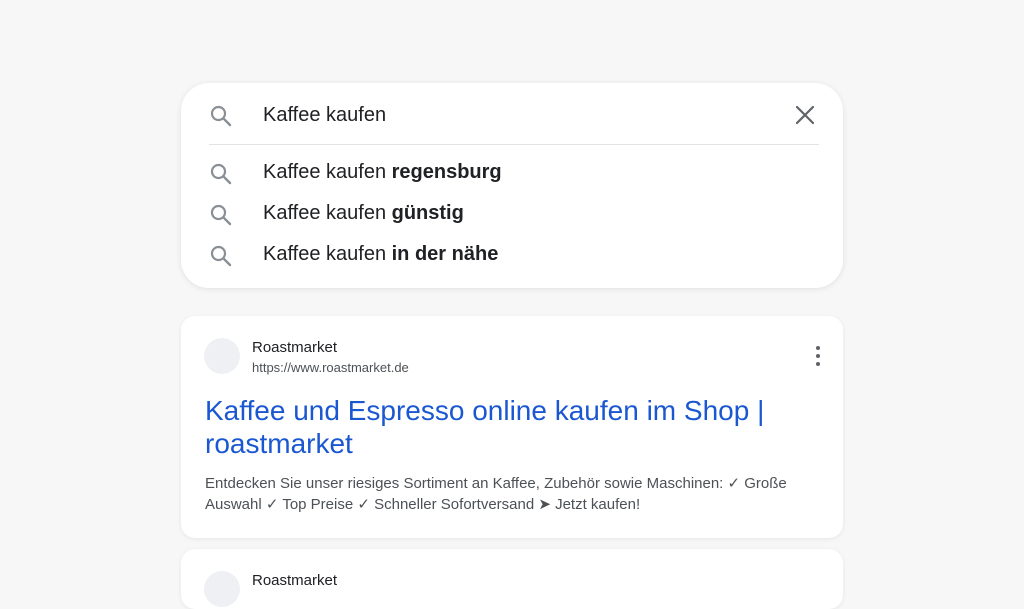  I want to click on search-input, so click(523, 115).